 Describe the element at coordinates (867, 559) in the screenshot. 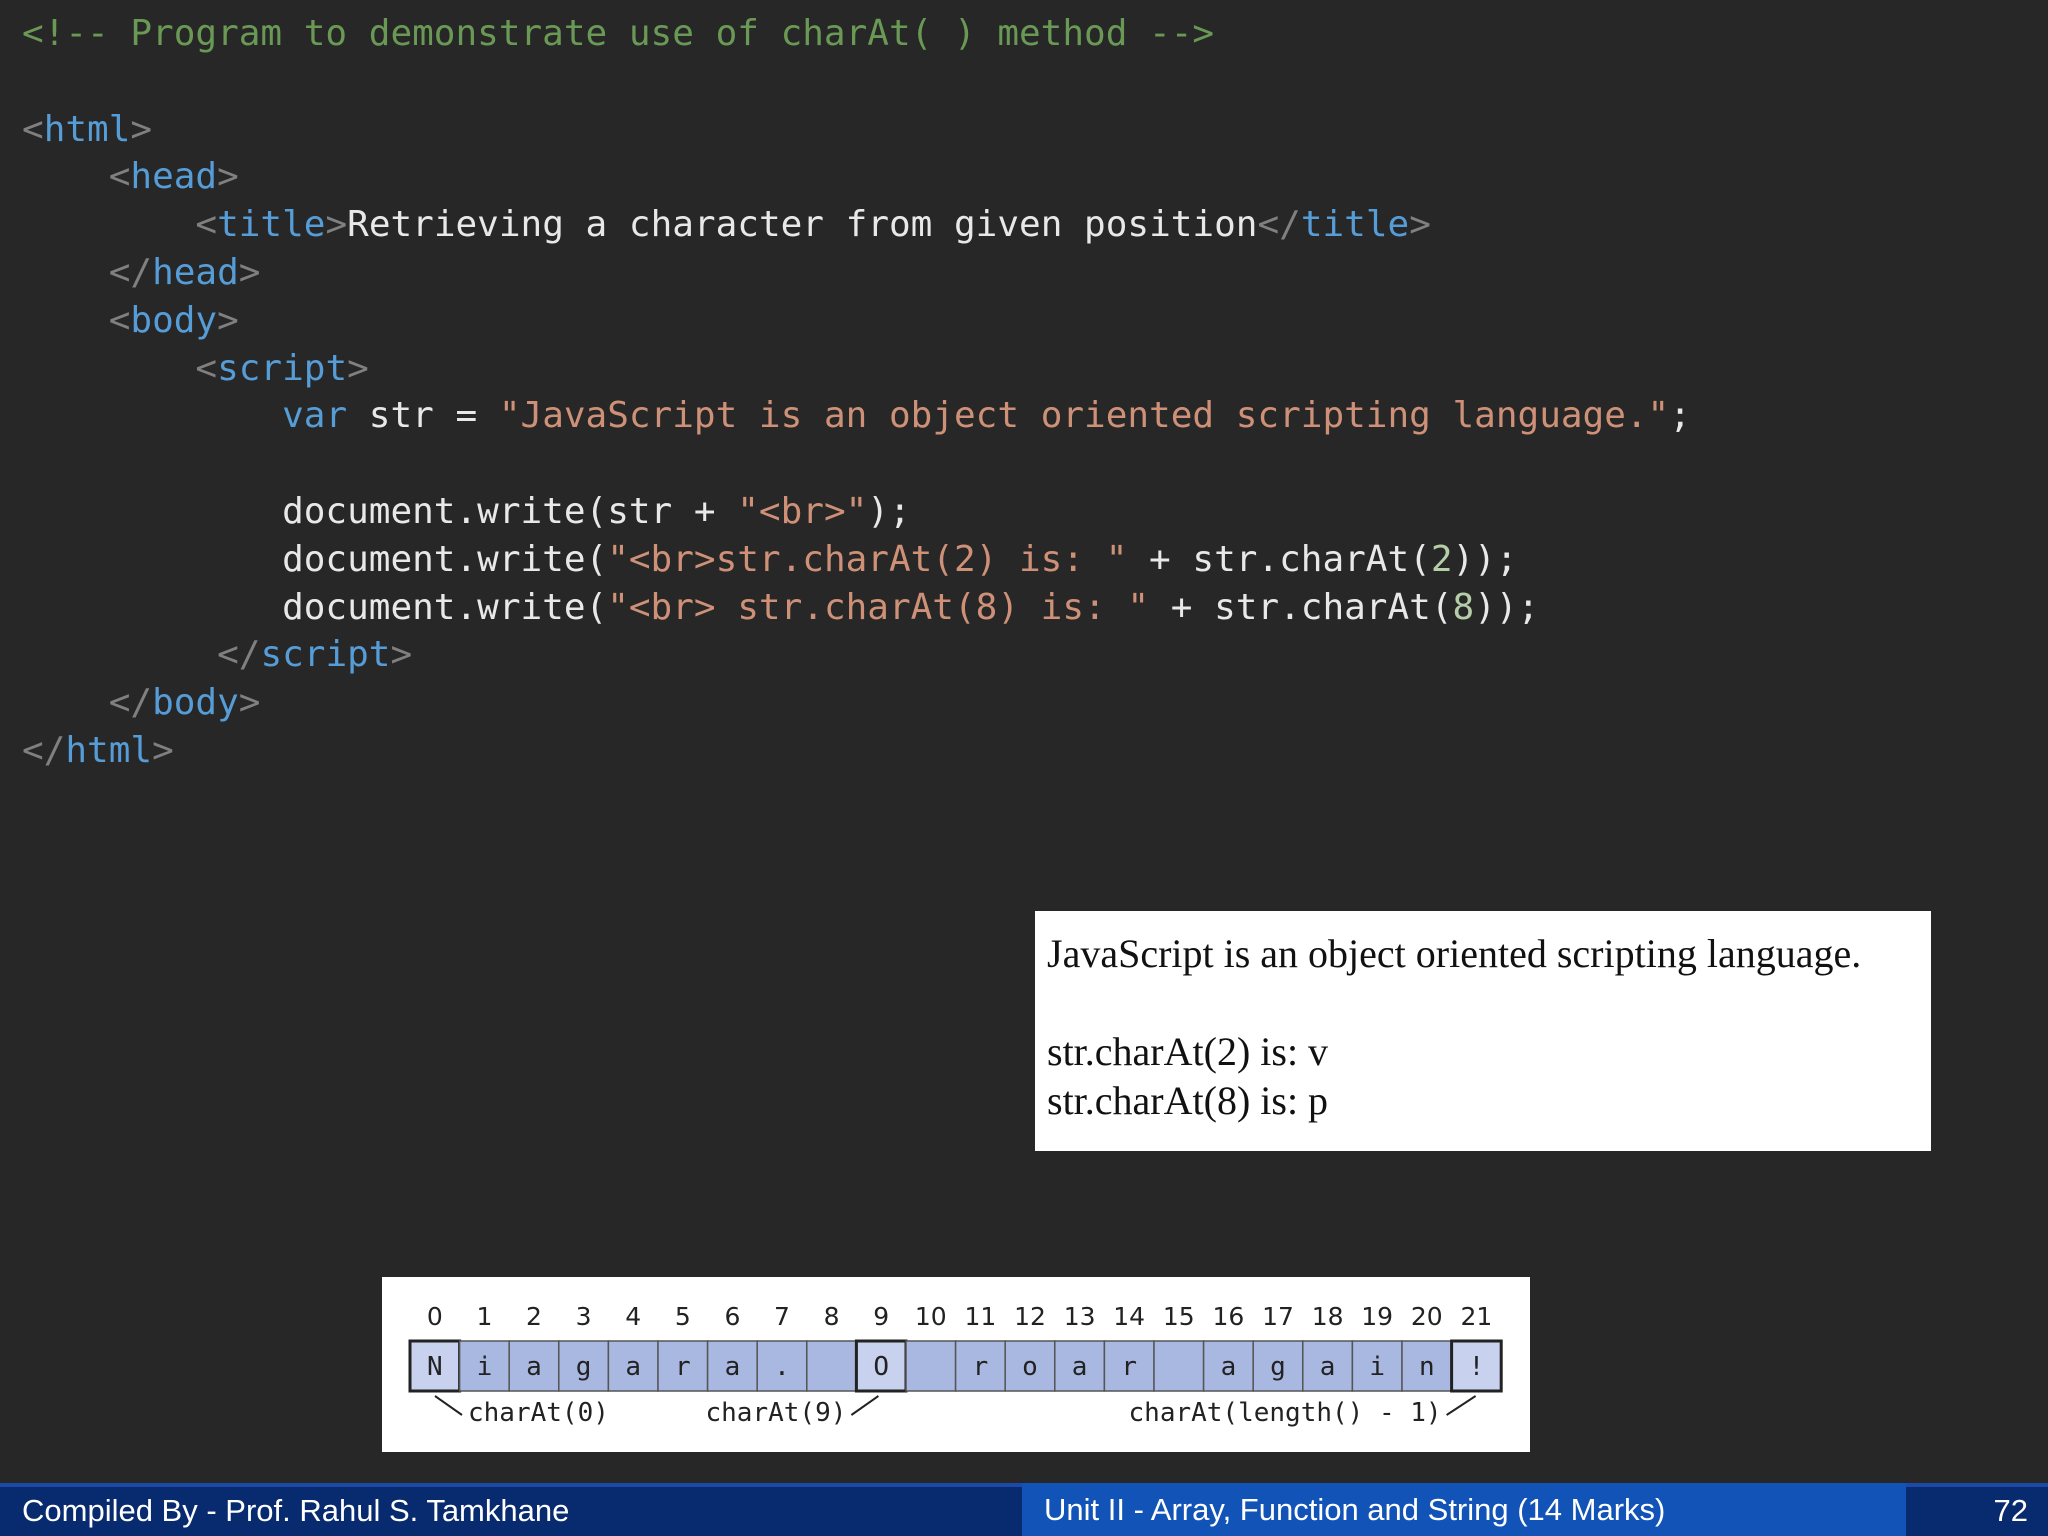

I see `code-token-str: "<br>str.charAt(2) is: "` at that location.